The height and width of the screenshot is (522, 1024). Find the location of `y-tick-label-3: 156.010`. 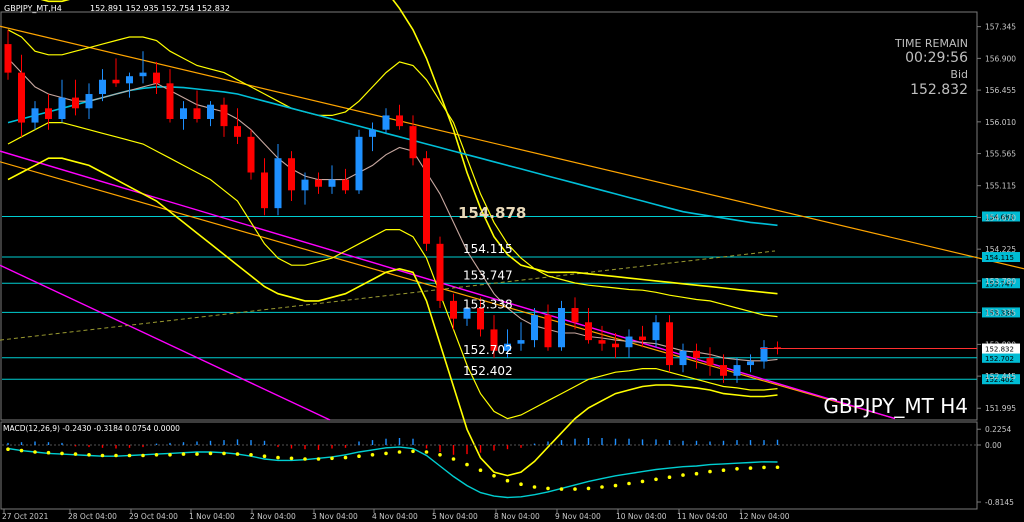

y-tick-label-3: 156.010 is located at coordinates (1000, 122).